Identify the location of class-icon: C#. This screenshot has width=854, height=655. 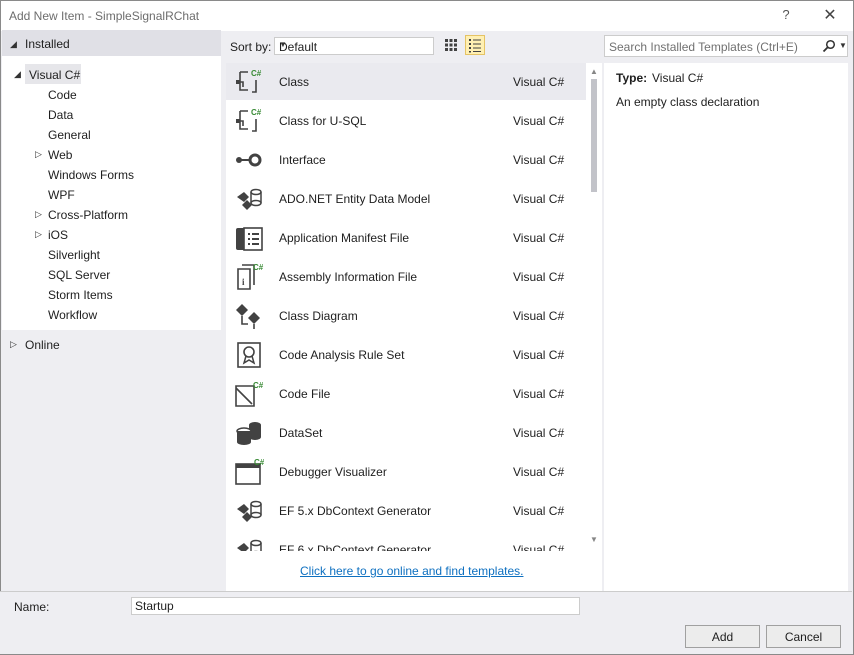
(249, 82).